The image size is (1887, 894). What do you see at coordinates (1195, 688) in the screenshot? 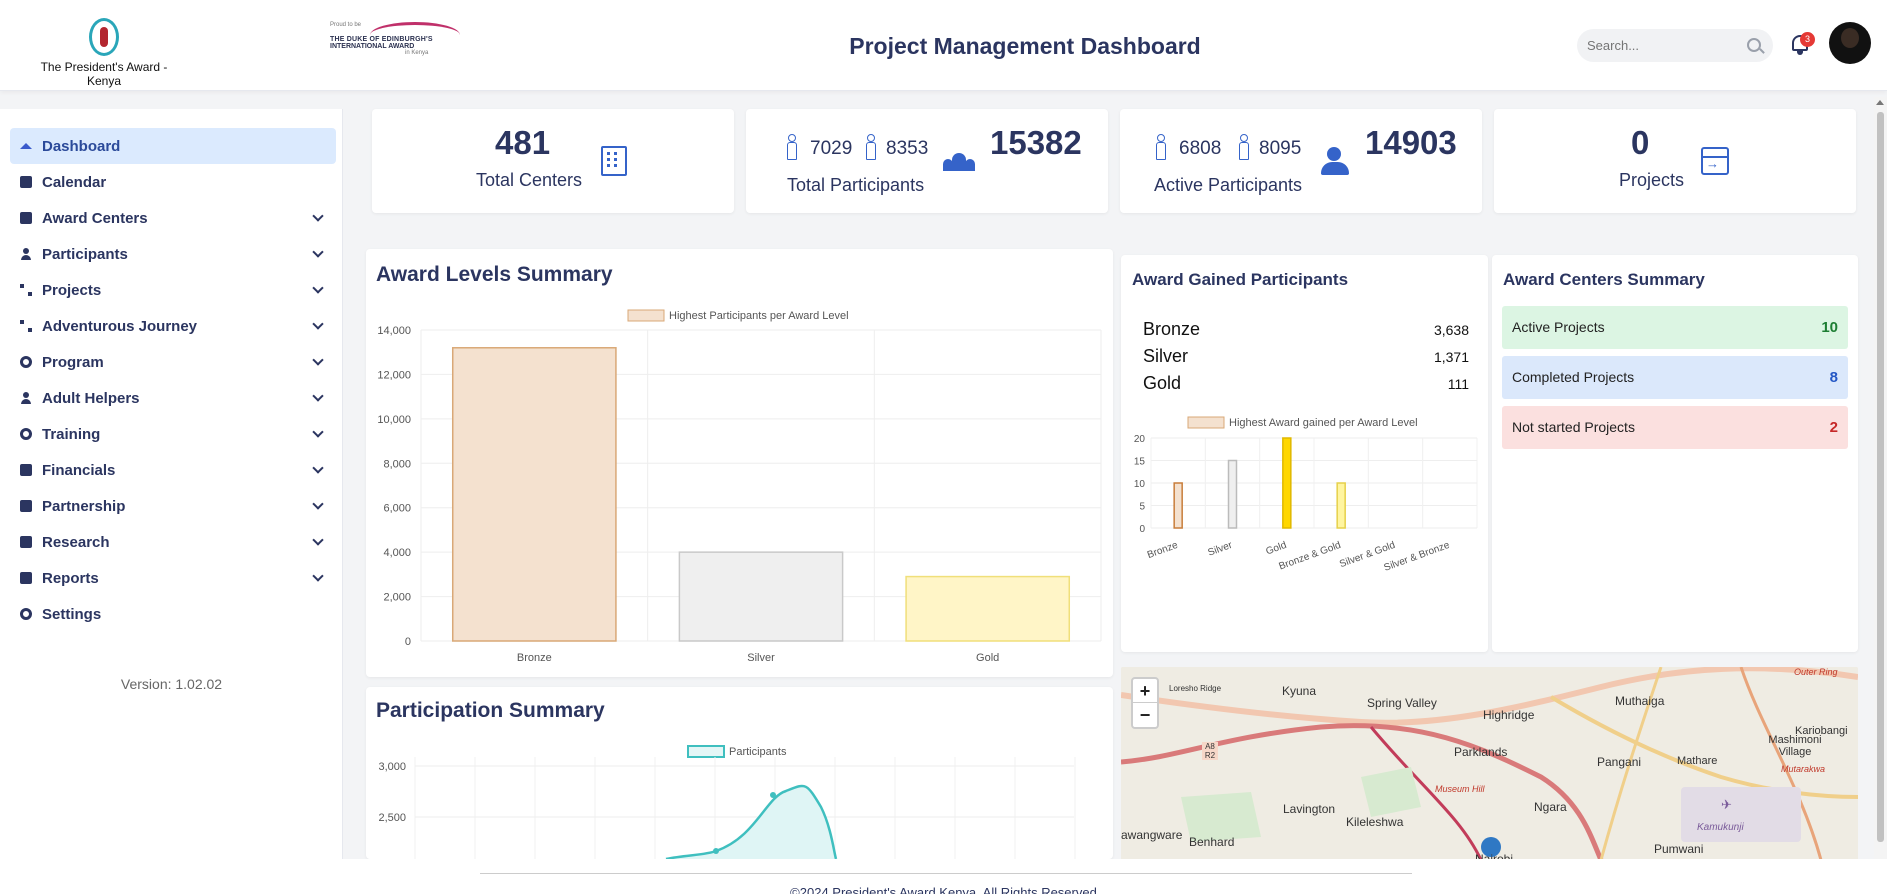
I see `map-label: Loresho Ridge` at bounding box center [1195, 688].